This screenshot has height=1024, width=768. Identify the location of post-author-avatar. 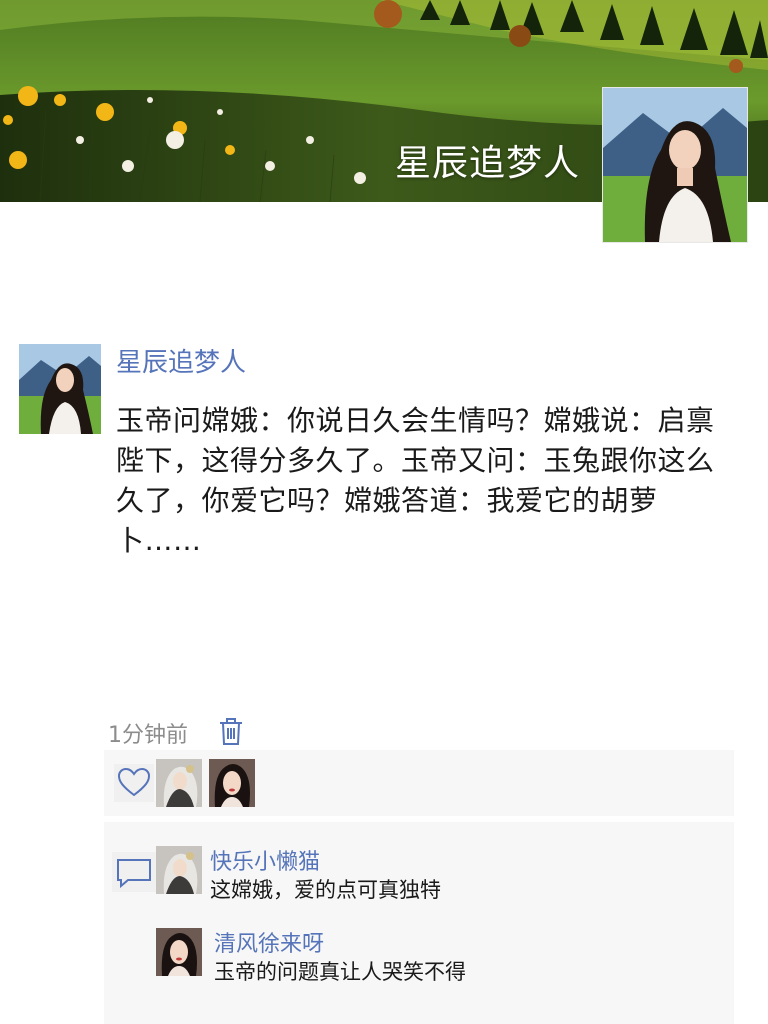
(60, 389).